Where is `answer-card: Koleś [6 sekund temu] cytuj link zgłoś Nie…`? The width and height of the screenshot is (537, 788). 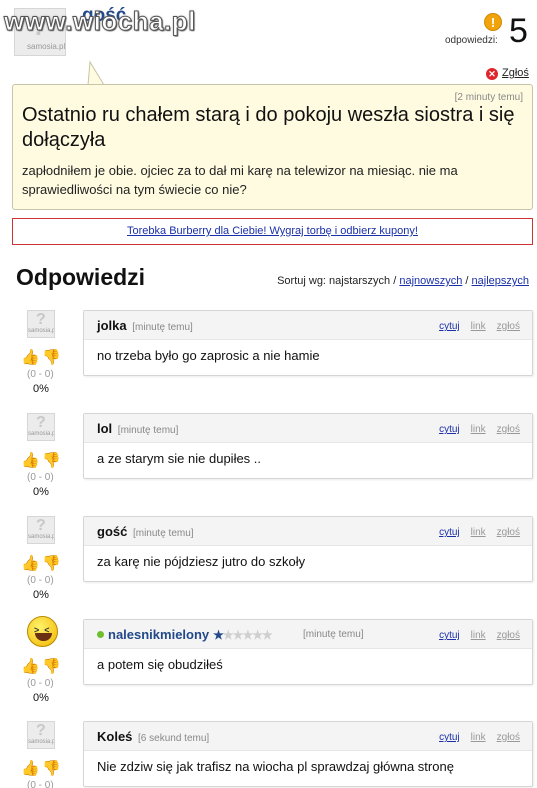
answer-card: Koleś [6 sekund temu] cytuj link zgłoś Nie… is located at coordinates (308, 754).